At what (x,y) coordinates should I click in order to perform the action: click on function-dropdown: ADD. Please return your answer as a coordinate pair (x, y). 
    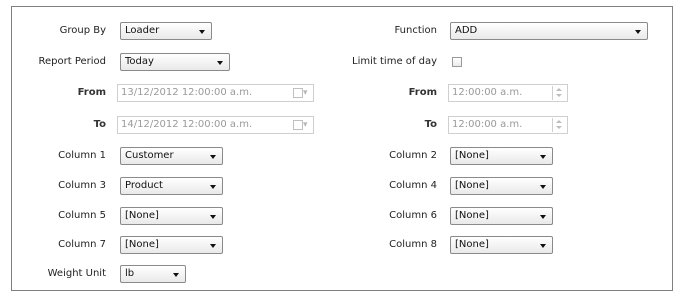
    Looking at the image, I should click on (549, 31).